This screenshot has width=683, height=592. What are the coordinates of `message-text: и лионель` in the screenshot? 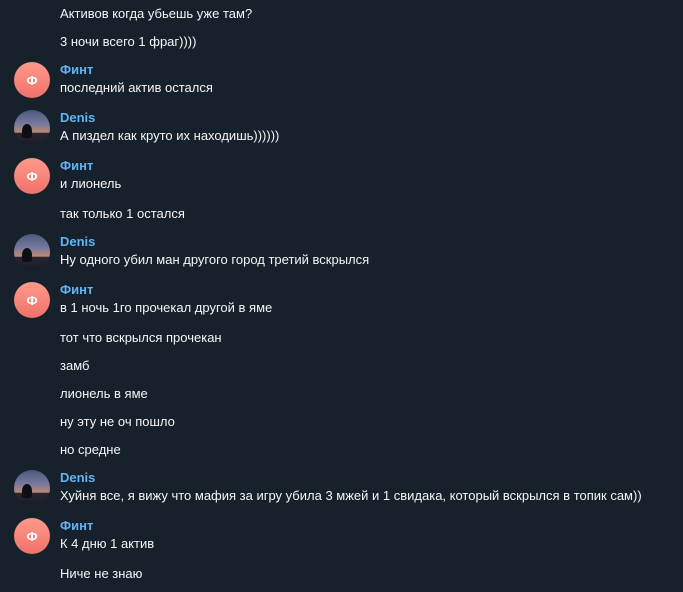 It's located at (91, 183).